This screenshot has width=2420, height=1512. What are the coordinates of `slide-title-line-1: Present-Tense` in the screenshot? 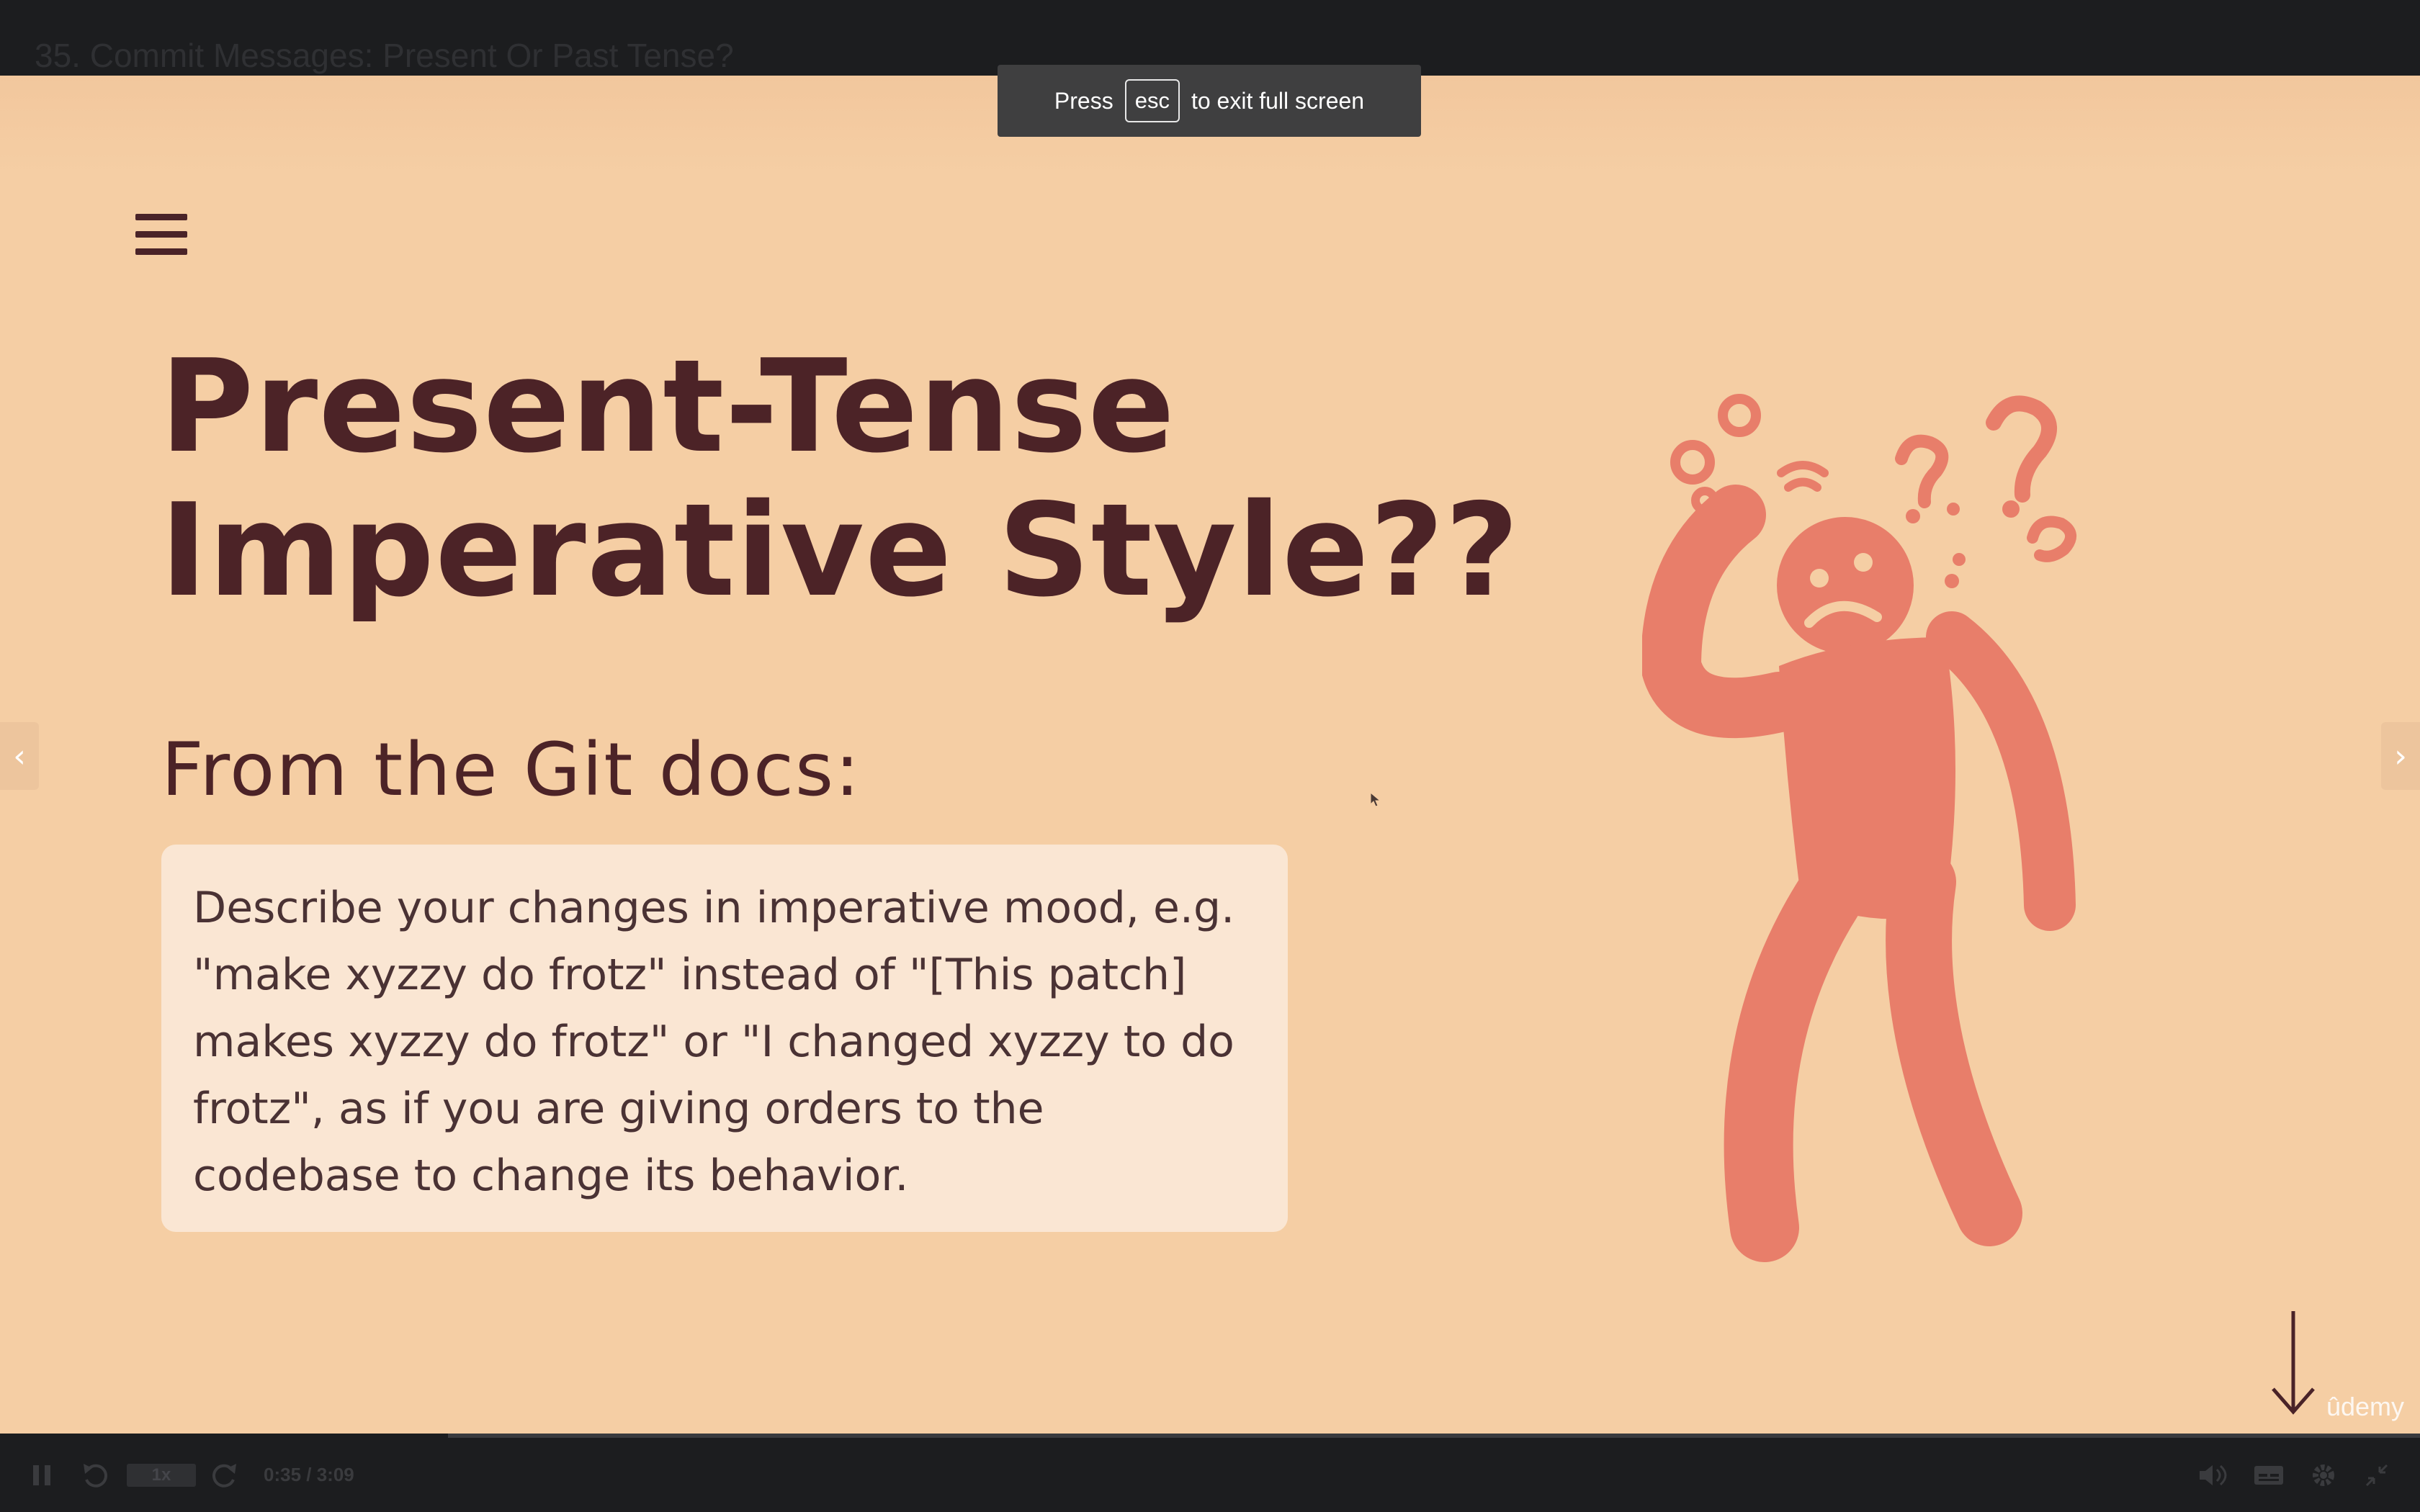 It's located at (668, 406).